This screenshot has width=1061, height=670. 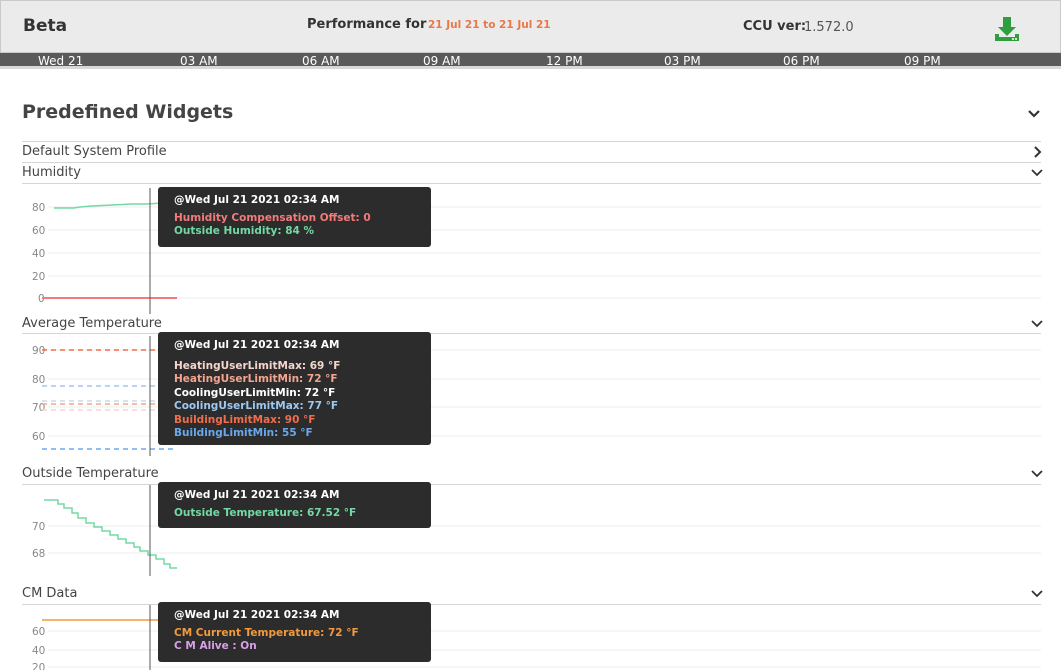 What do you see at coordinates (564, 61) in the screenshot?
I see `timeline-tick: 12 PM` at bounding box center [564, 61].